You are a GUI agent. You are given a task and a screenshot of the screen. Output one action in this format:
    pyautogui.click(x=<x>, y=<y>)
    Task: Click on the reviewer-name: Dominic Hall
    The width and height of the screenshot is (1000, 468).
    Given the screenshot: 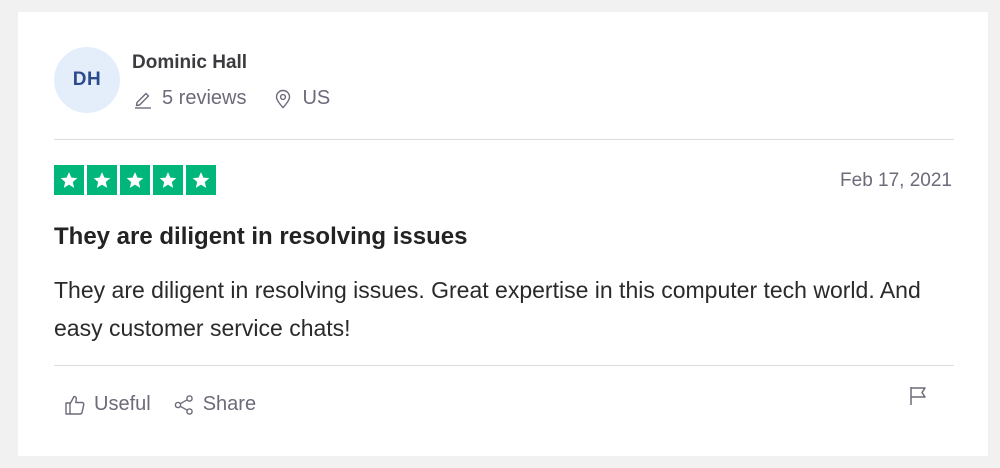 What is the action you would take?
    pyautogui.click(x=189, y=63)
    